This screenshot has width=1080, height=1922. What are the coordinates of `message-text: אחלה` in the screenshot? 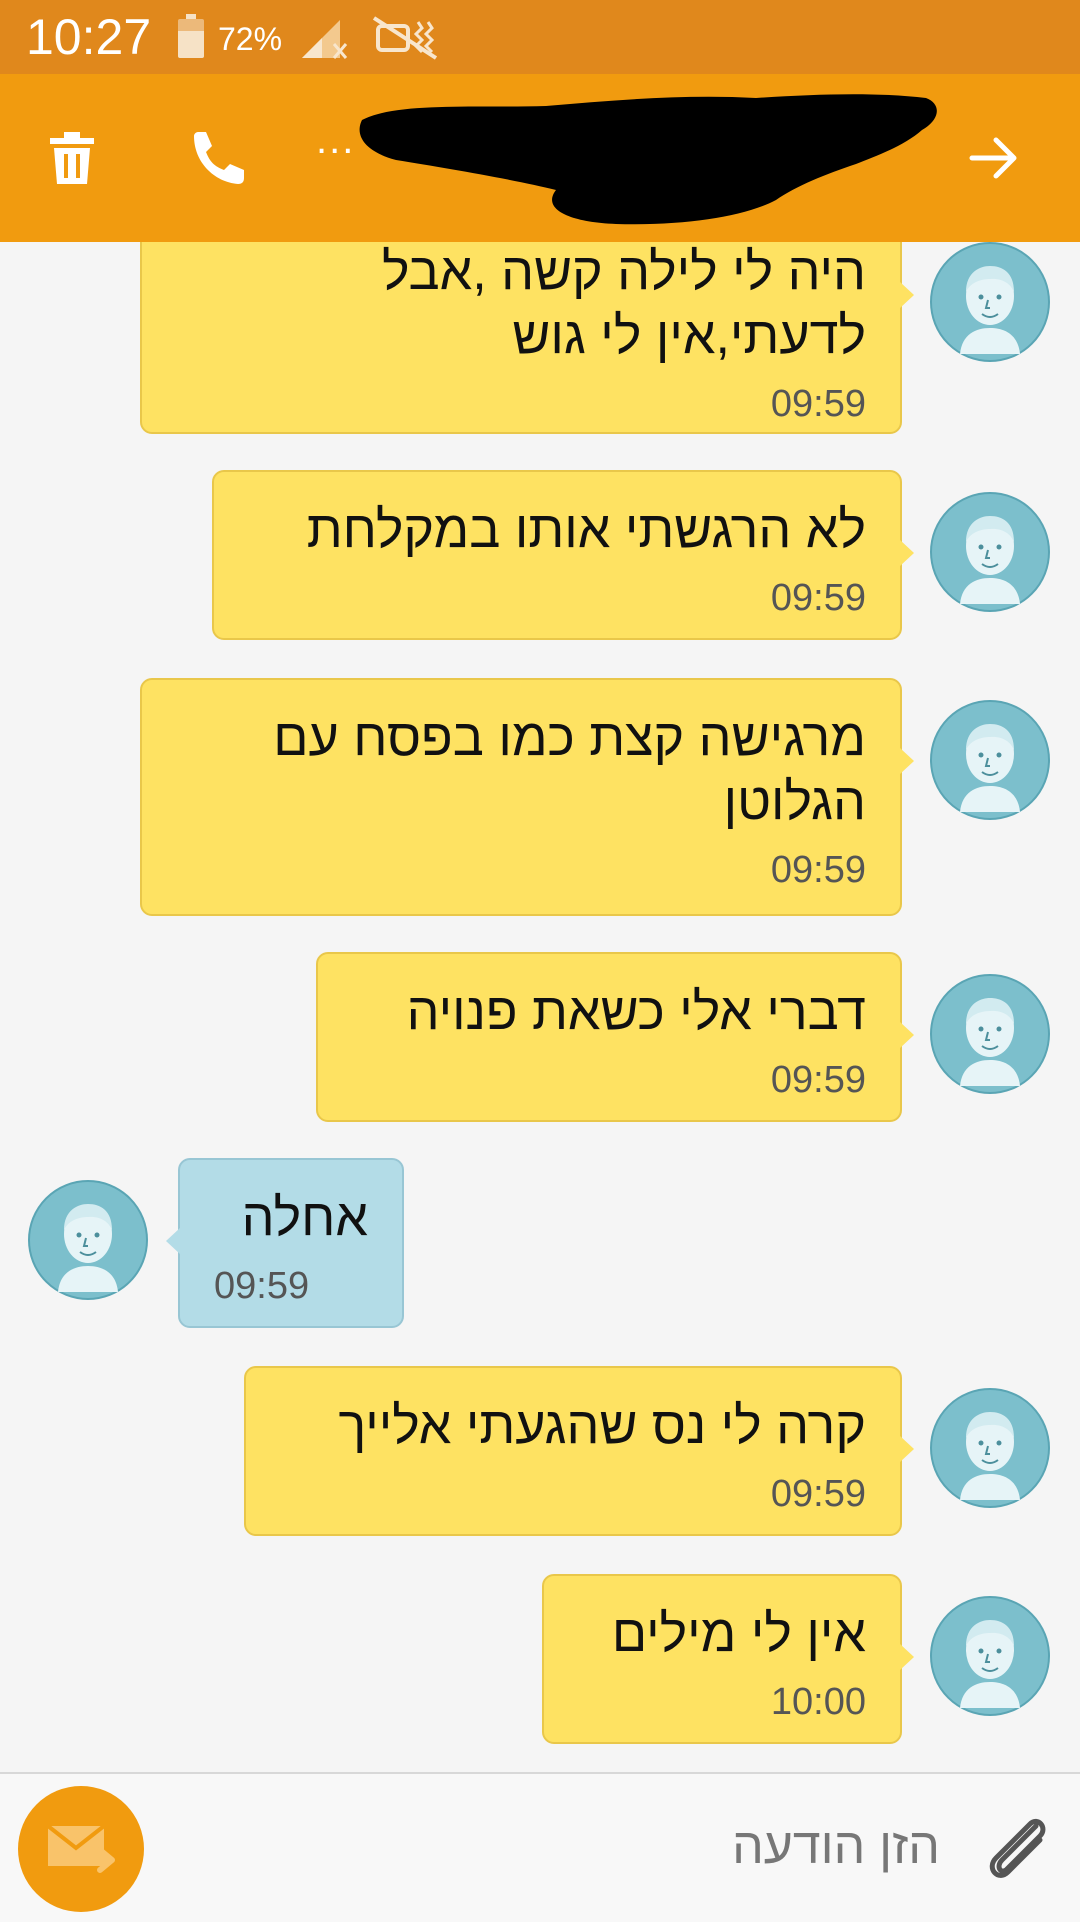 It's located at (304, 1218).